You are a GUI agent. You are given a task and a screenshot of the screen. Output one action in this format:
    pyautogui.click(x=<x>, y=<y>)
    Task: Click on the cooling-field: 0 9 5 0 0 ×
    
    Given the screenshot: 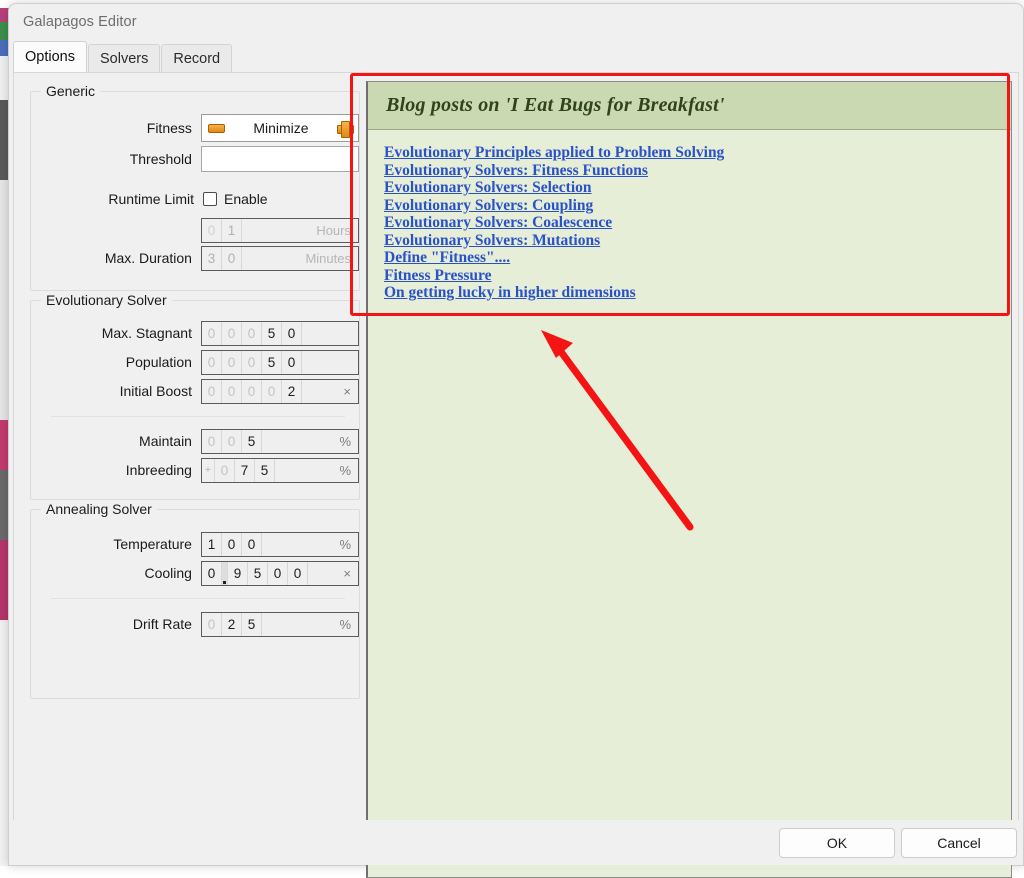 What is the action you would take?
    pyautogui.click(x=279, y=573)
    